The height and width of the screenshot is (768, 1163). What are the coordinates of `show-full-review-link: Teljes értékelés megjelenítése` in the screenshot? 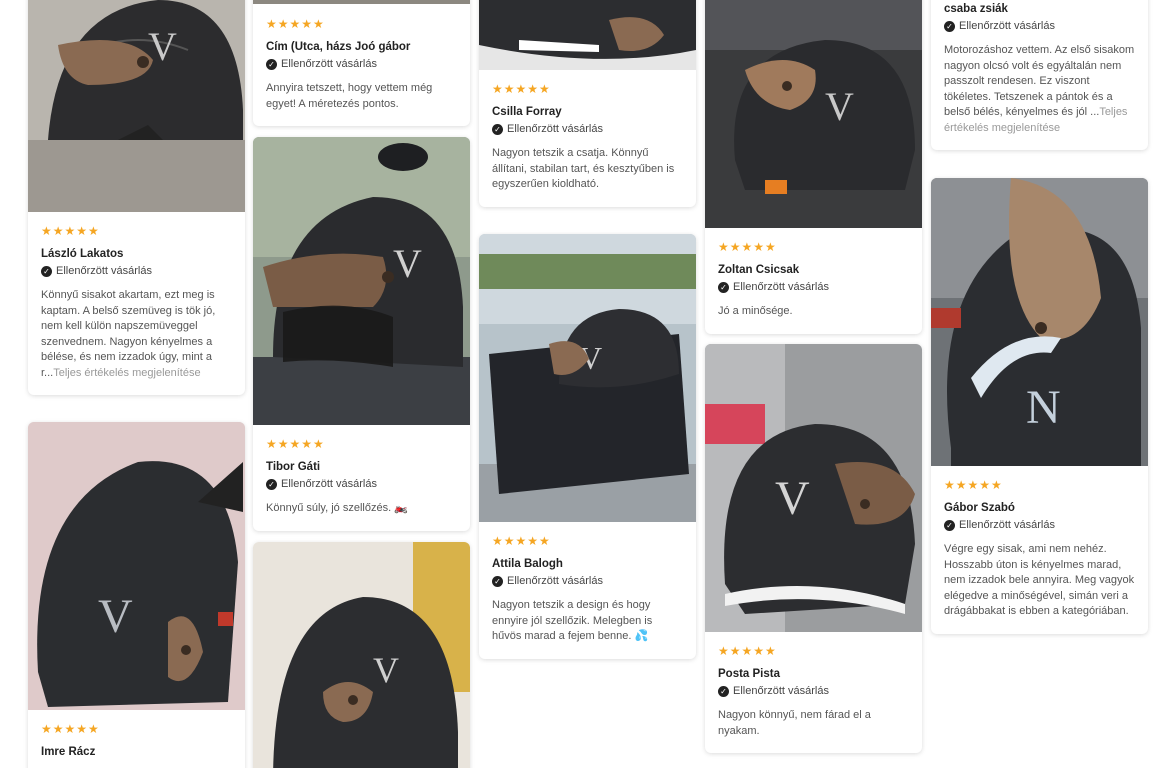 It's located at (126, 373).